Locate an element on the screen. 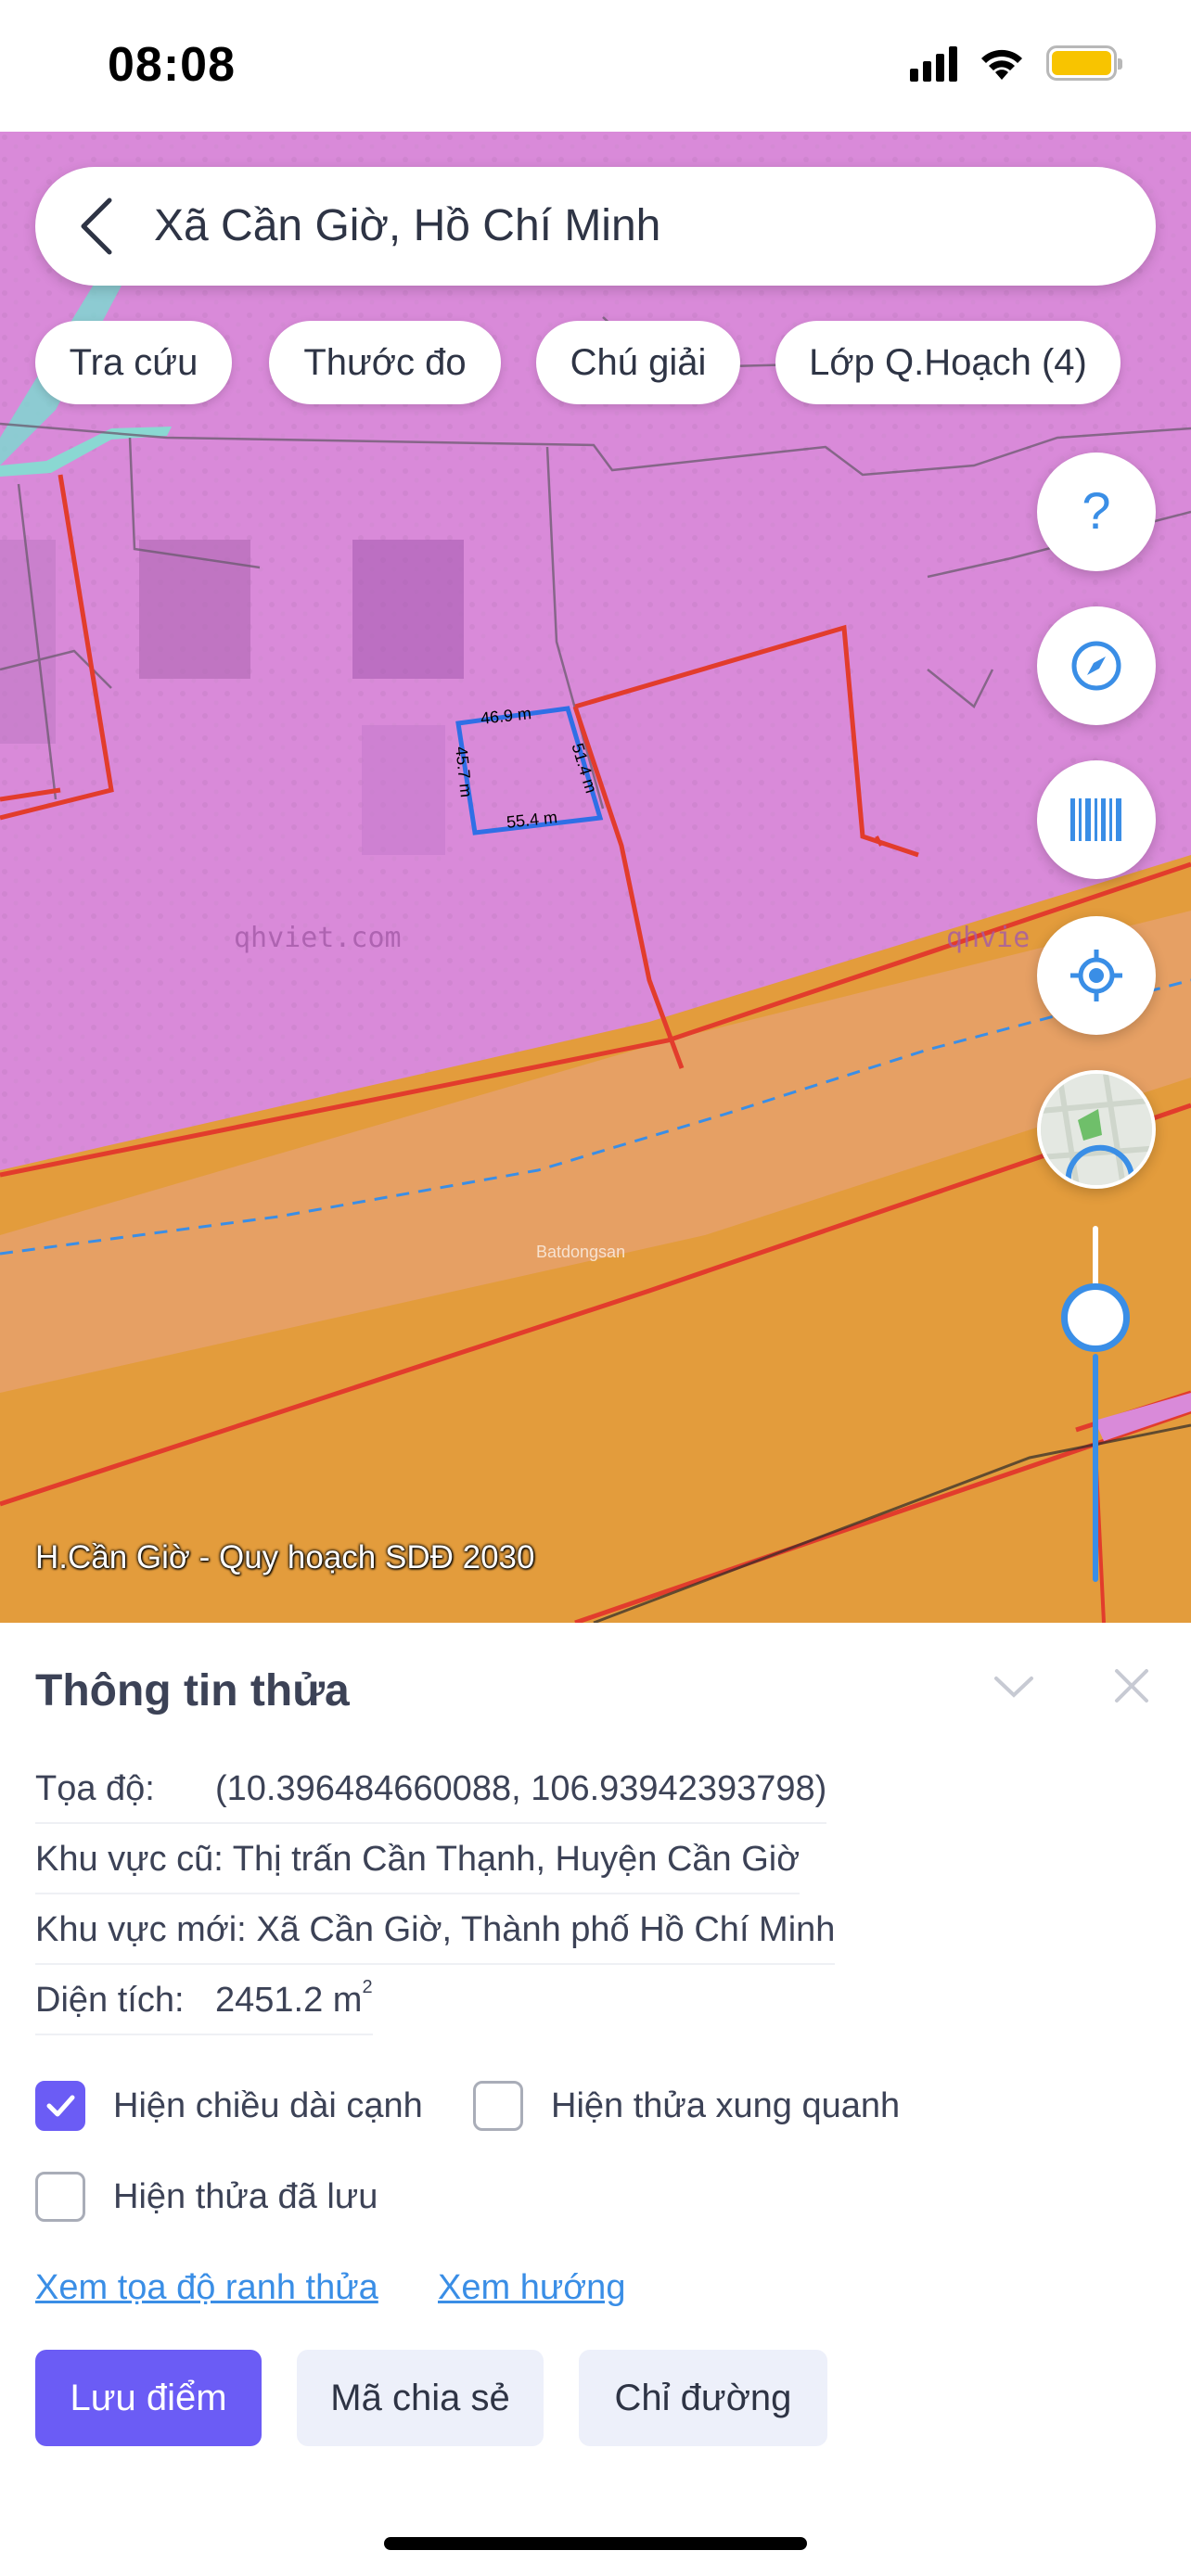 This screenshot has height=2576, width=1191. info-label: Tọa độ: is located at coordinates (95, 1788).